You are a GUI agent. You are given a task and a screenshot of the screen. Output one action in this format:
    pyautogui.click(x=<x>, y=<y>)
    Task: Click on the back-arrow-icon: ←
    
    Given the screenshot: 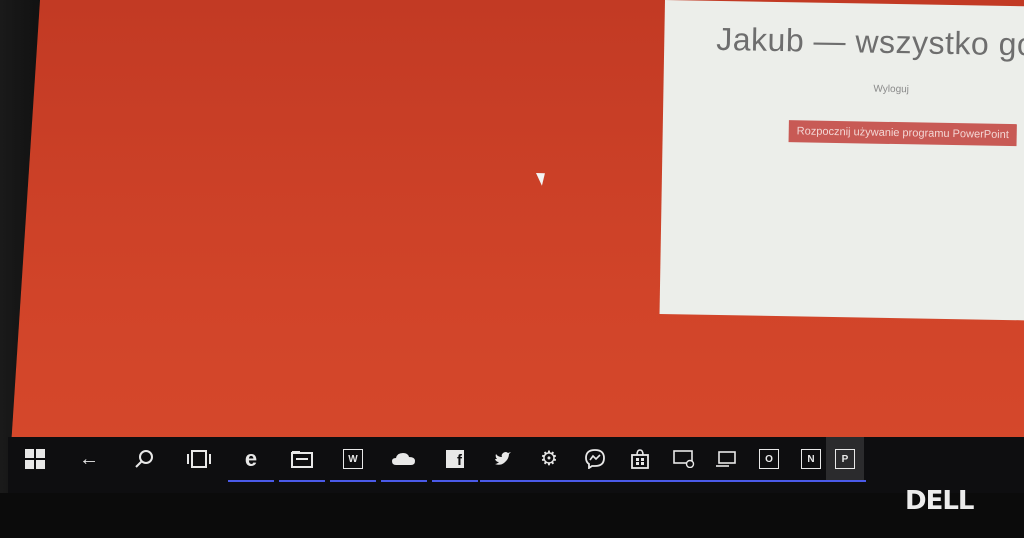 What is the action you would take?
    pyautogui.click(x=89, y=459)
    